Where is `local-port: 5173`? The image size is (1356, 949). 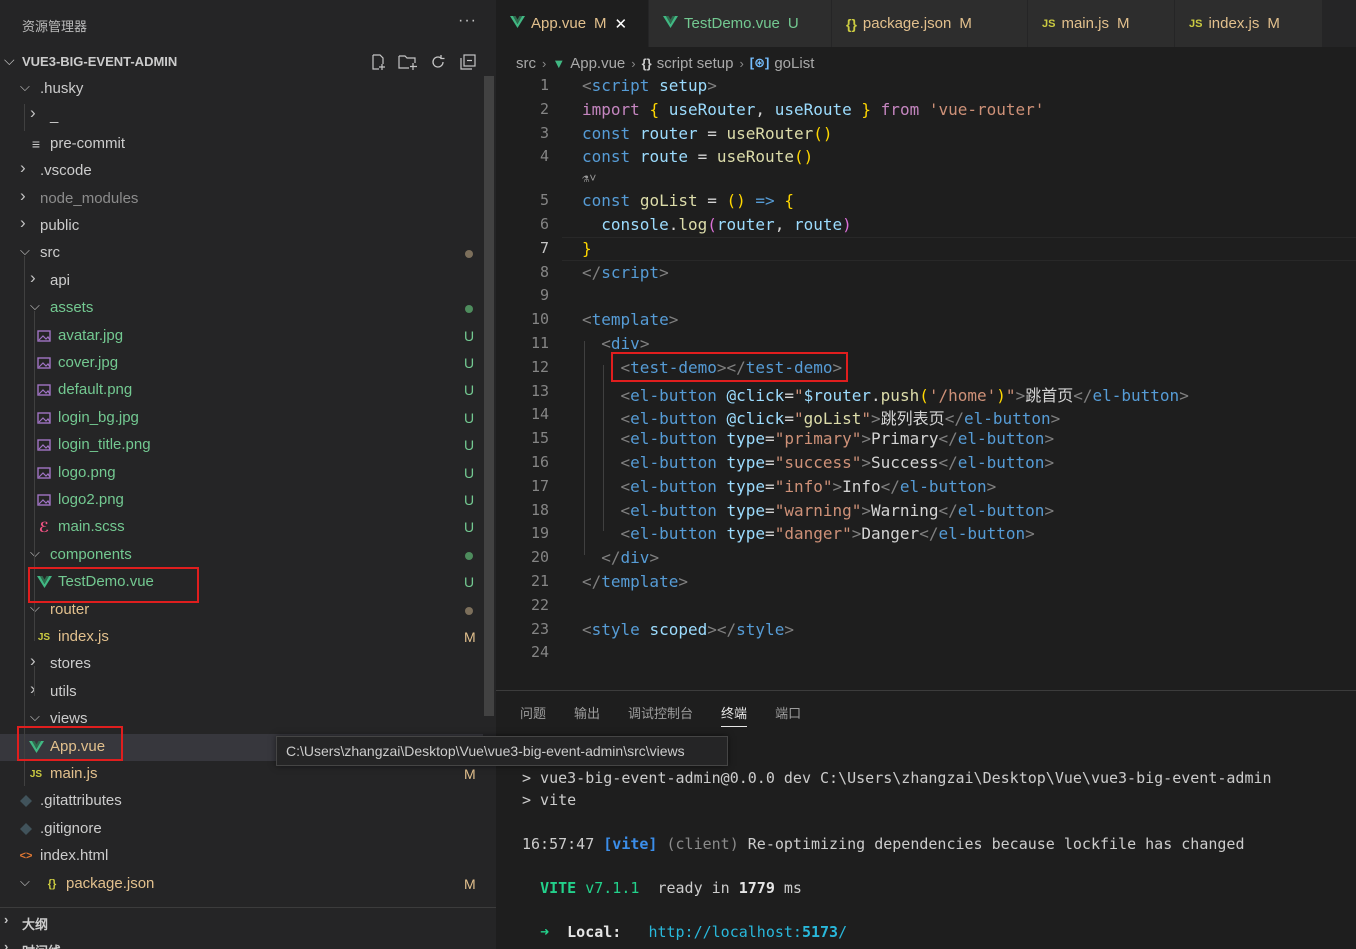
local-port: 5173 is located at coordinates (820, 932).